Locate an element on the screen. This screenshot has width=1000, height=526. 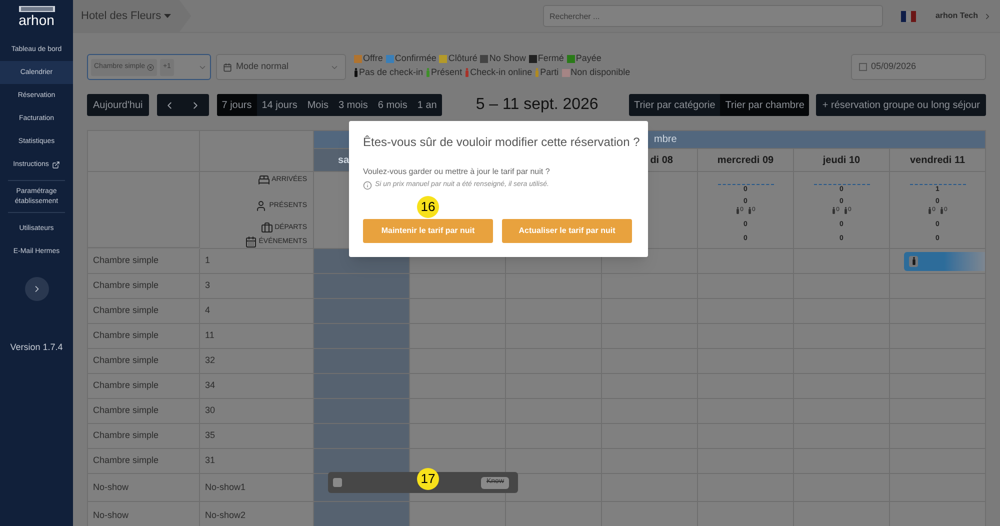
segment-tab: Trier par chambre is located at coordinates (765, 105).